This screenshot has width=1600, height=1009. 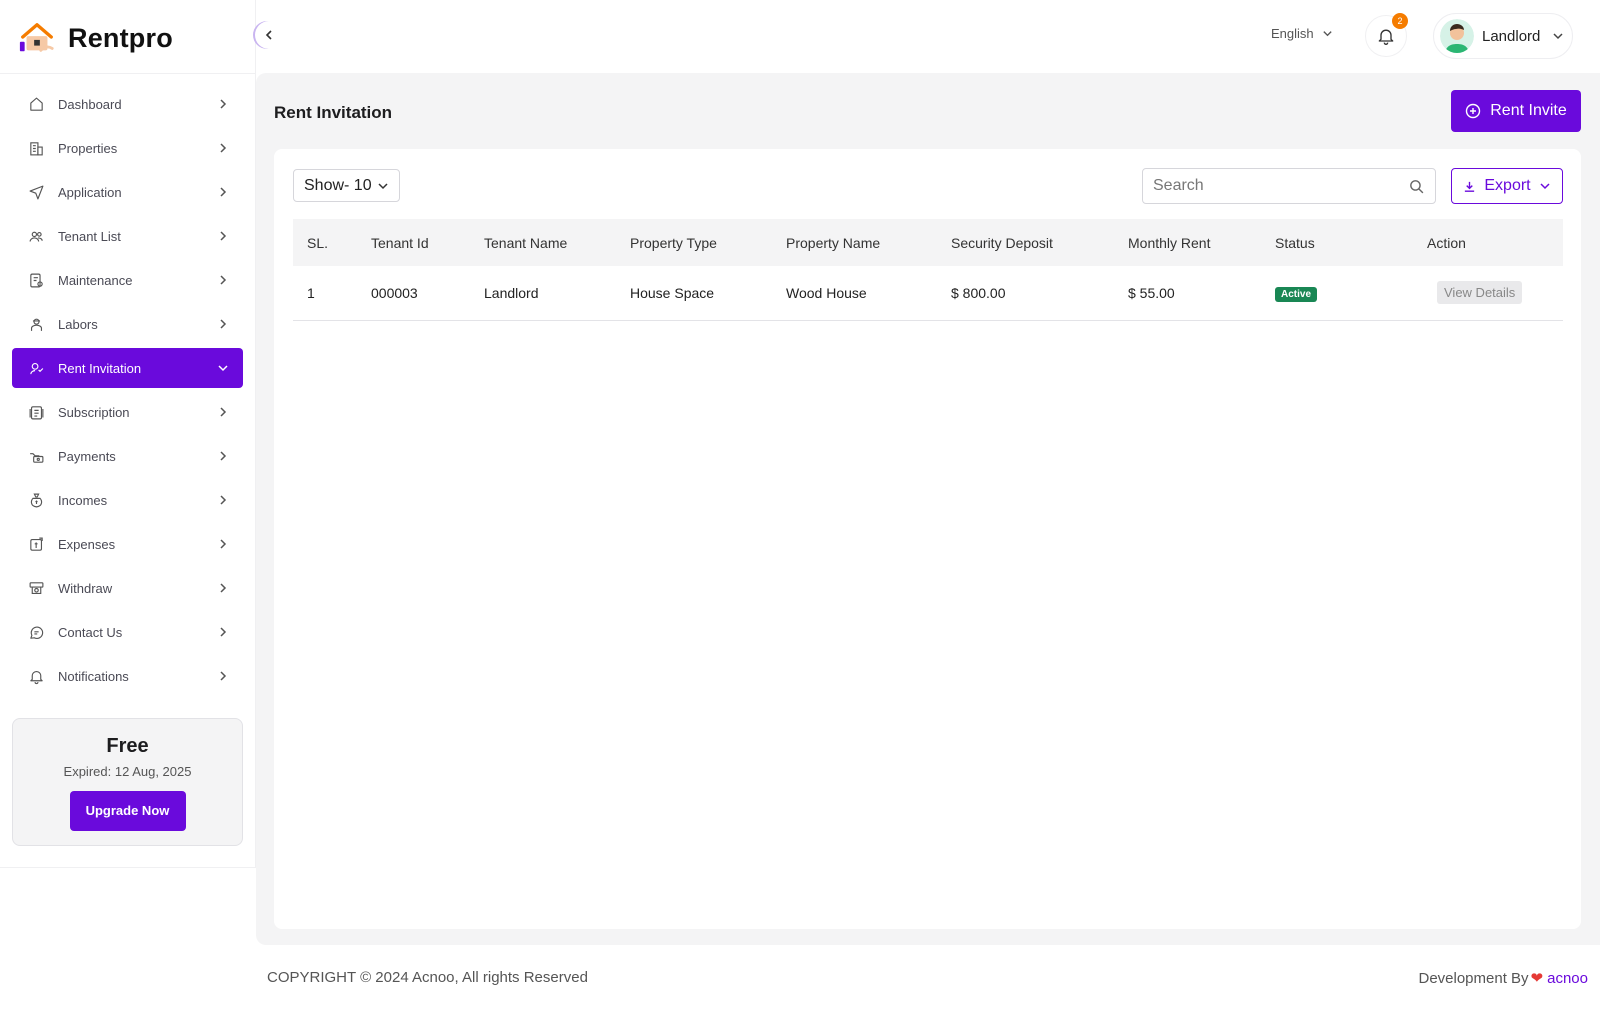 What do you see at coordinates (36, 324) in the screenshot?
I see `worker-icon` at bounding box center [36, 324].